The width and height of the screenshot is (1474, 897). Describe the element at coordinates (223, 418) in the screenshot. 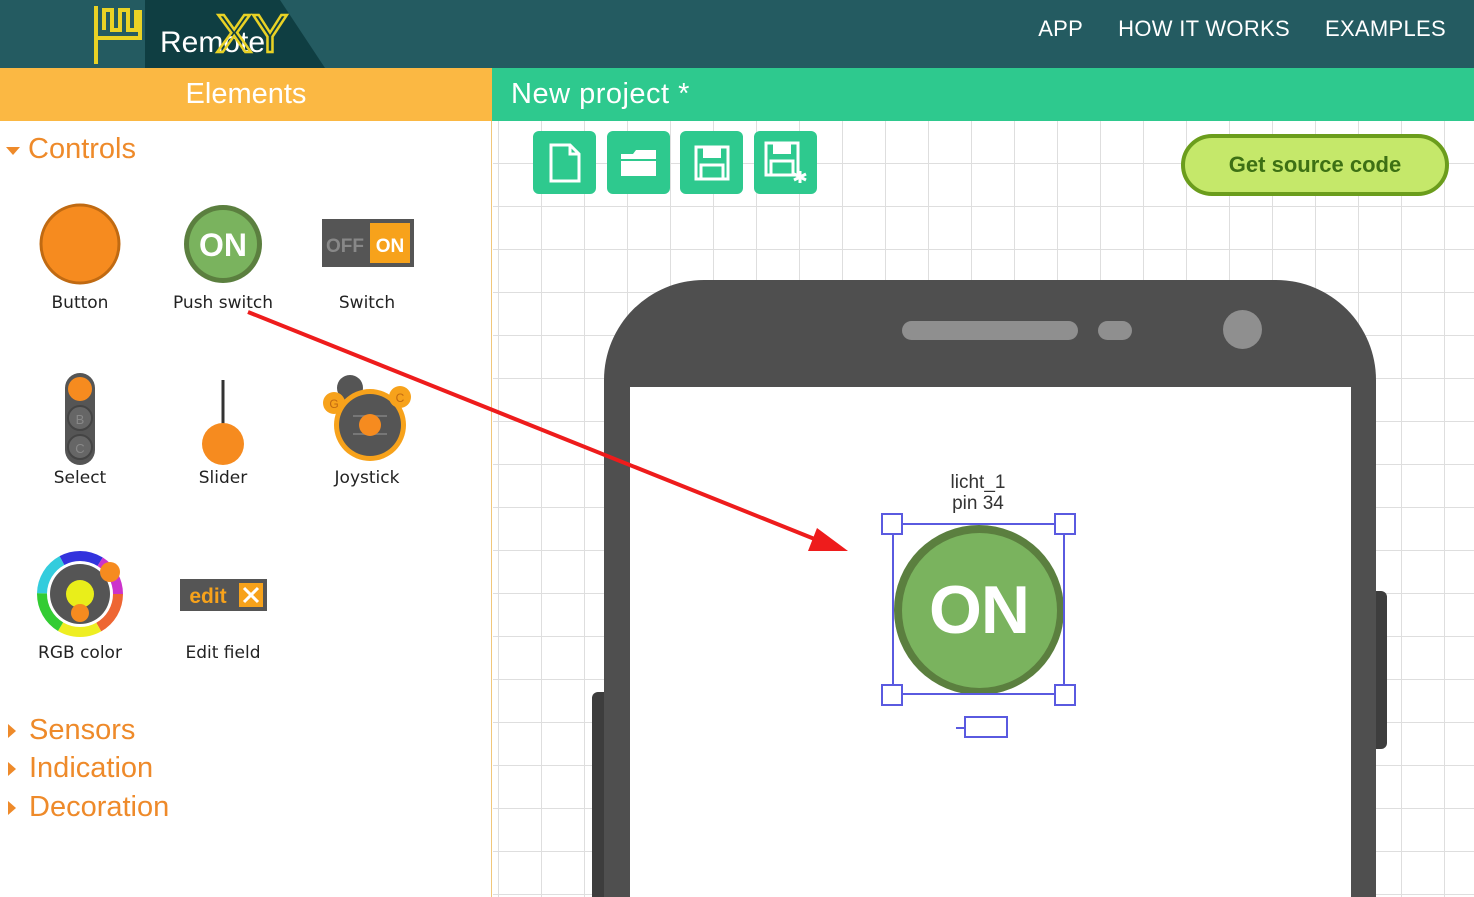

I see `slider-icon` at that location.